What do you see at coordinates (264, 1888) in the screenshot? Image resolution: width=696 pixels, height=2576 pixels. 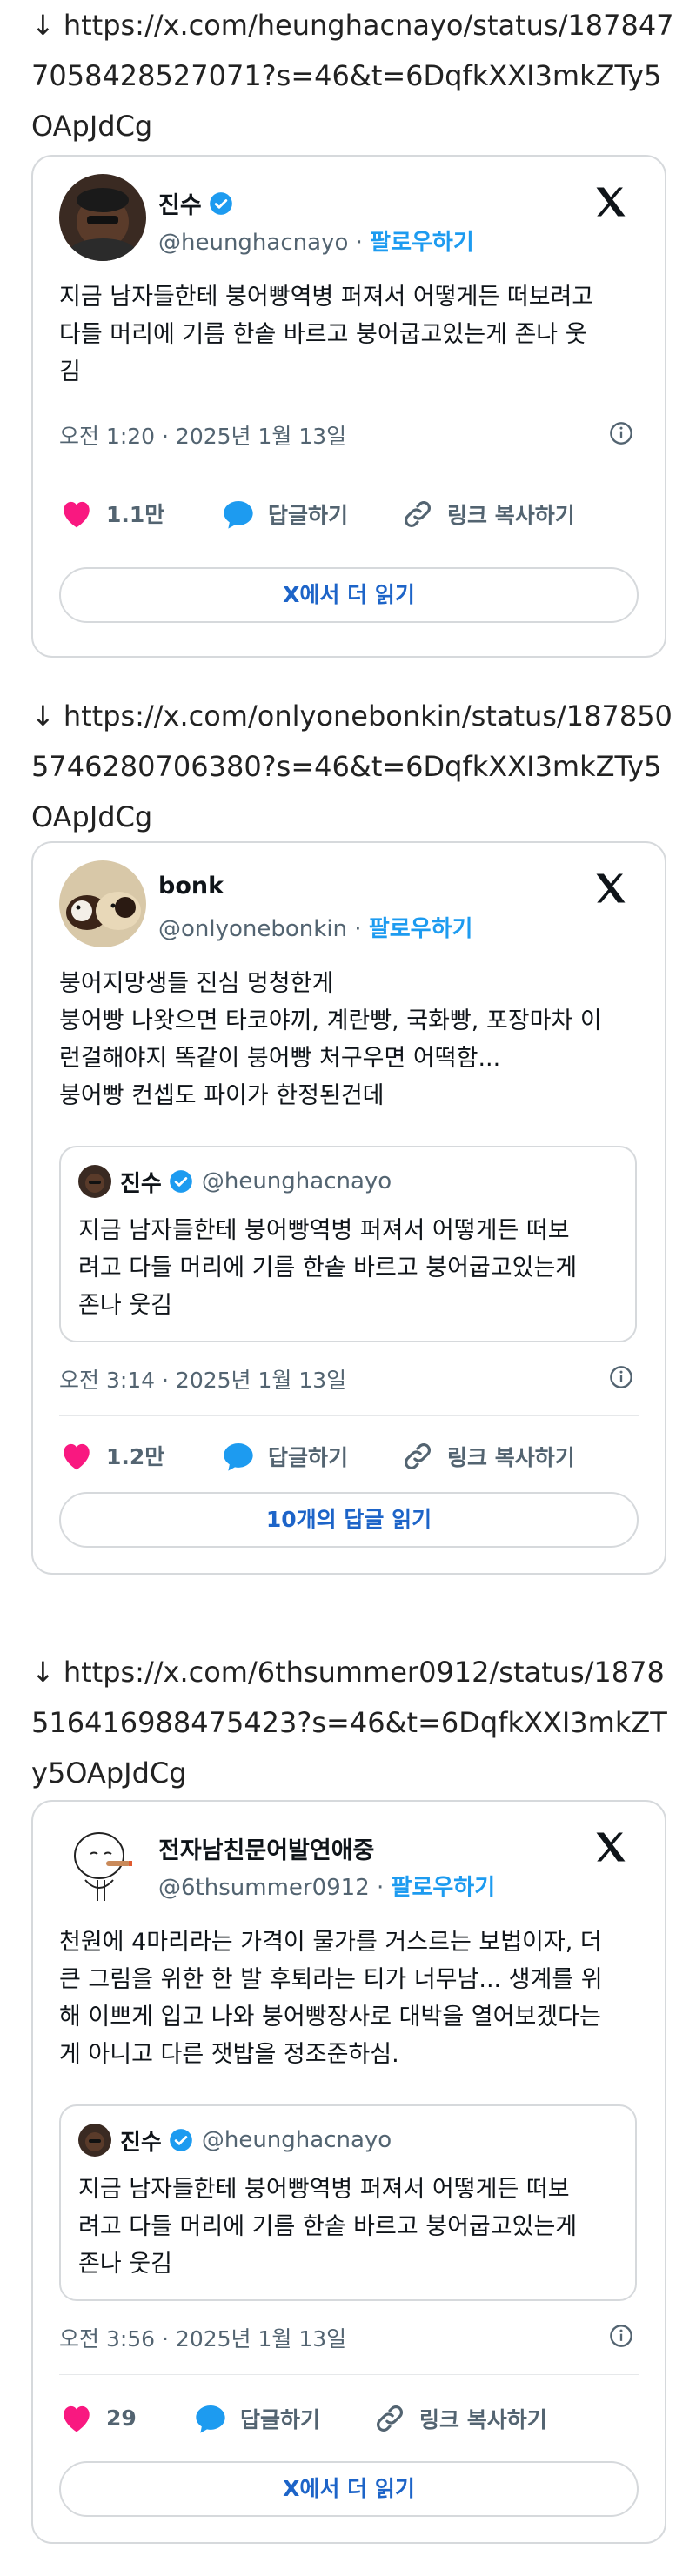 I see `author-handle: @6thsummer0912` at bounding box center [264, 1888].